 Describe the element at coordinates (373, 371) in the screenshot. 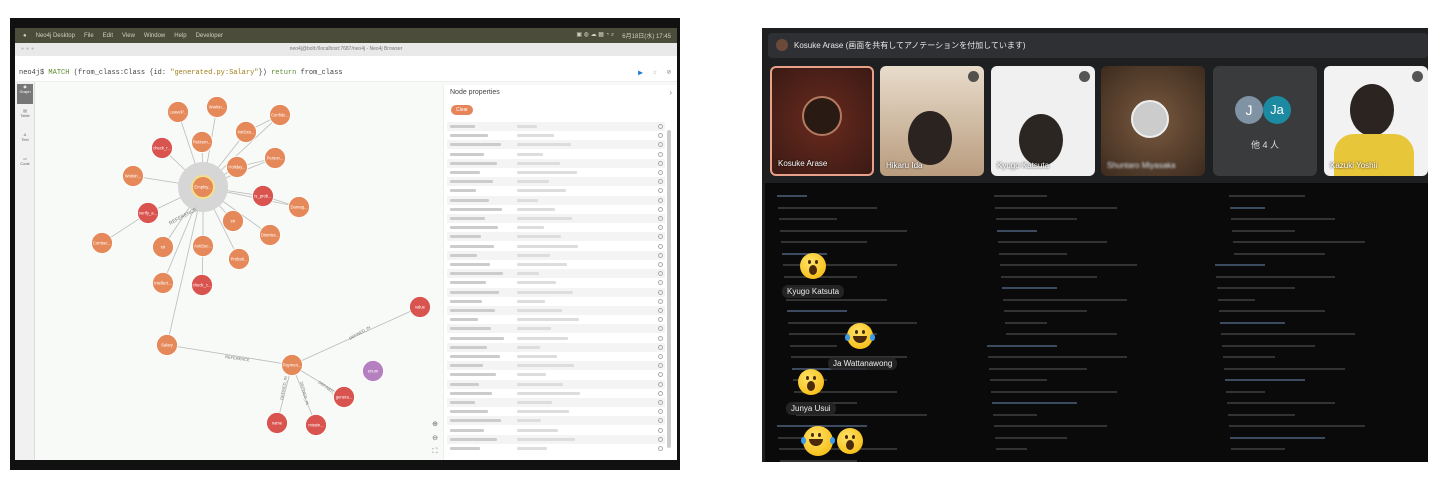

I see `graph-node: enum` at that location.